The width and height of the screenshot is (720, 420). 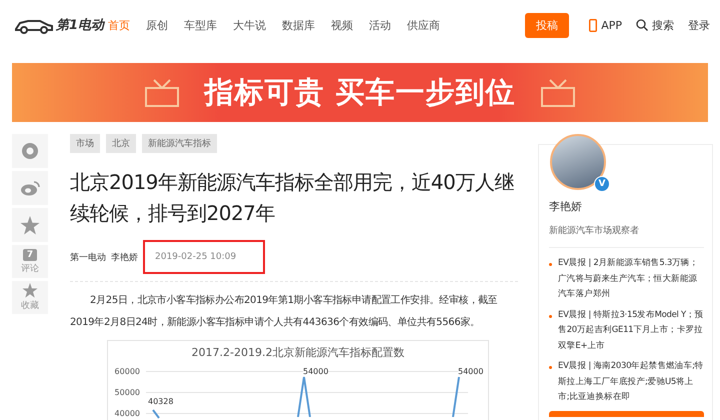 I want to click on nav-link: 活动, so click(x=380, y=25).